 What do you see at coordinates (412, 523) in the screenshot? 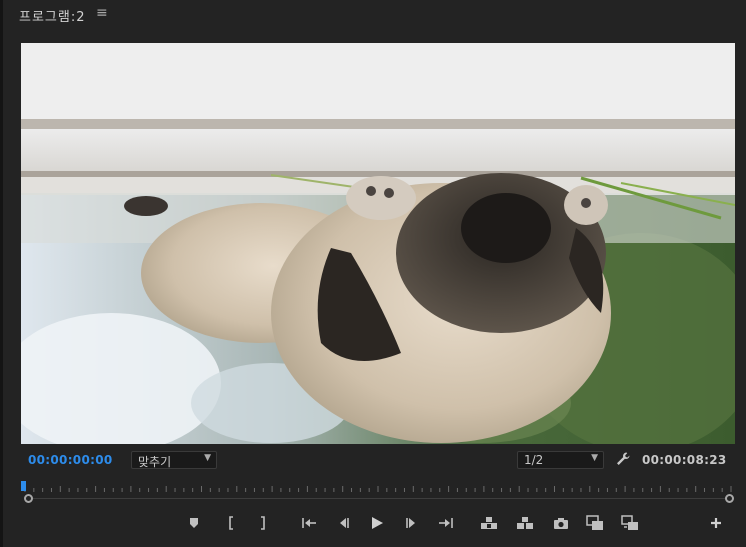
I see `step-forward-icon` at bounding box center [412, 523].